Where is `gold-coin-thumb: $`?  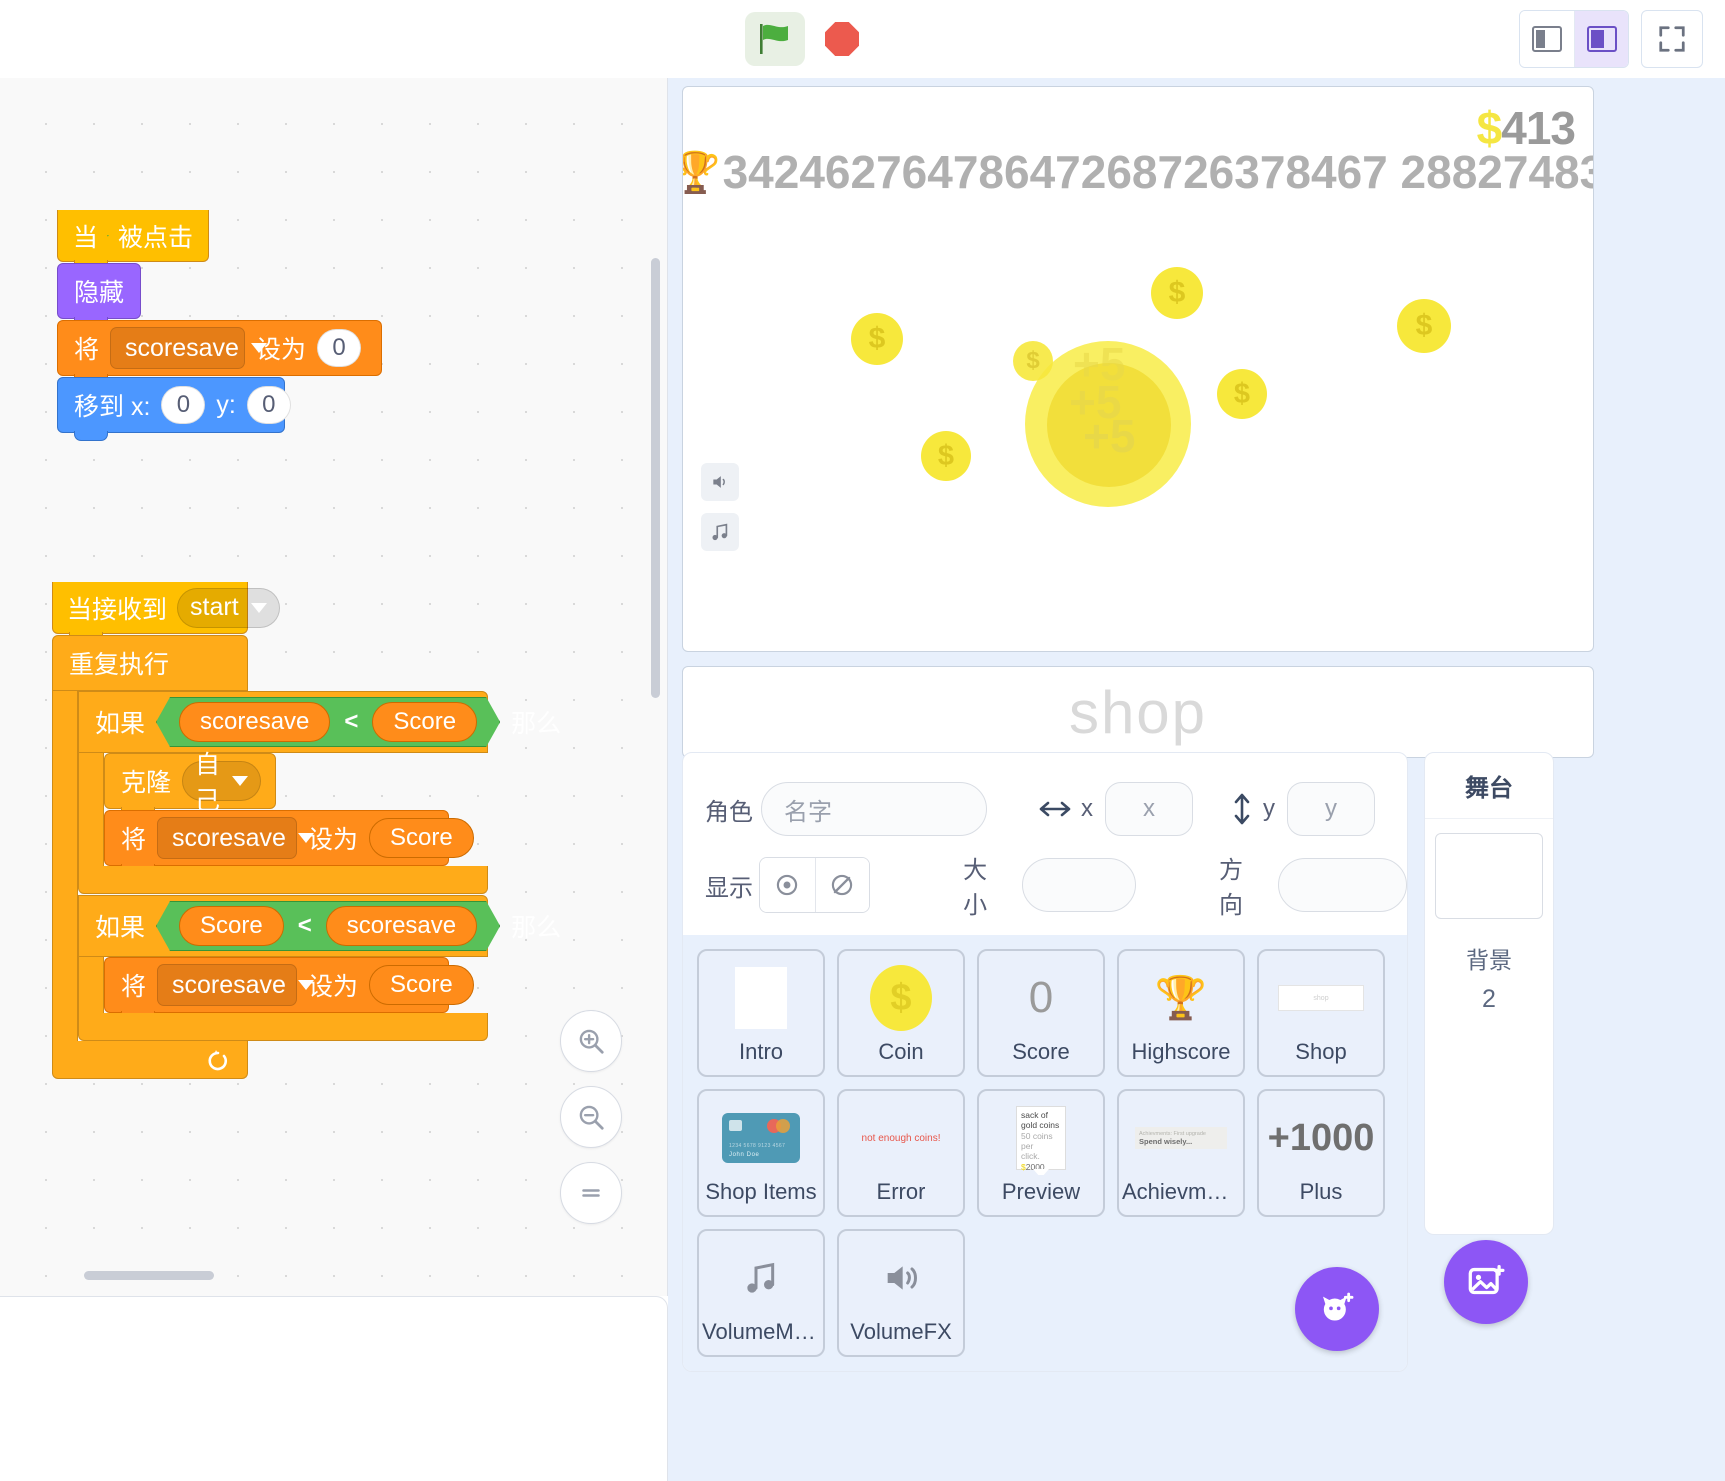
gold-coin-thumb: $ is located at coordinates (901, 998).